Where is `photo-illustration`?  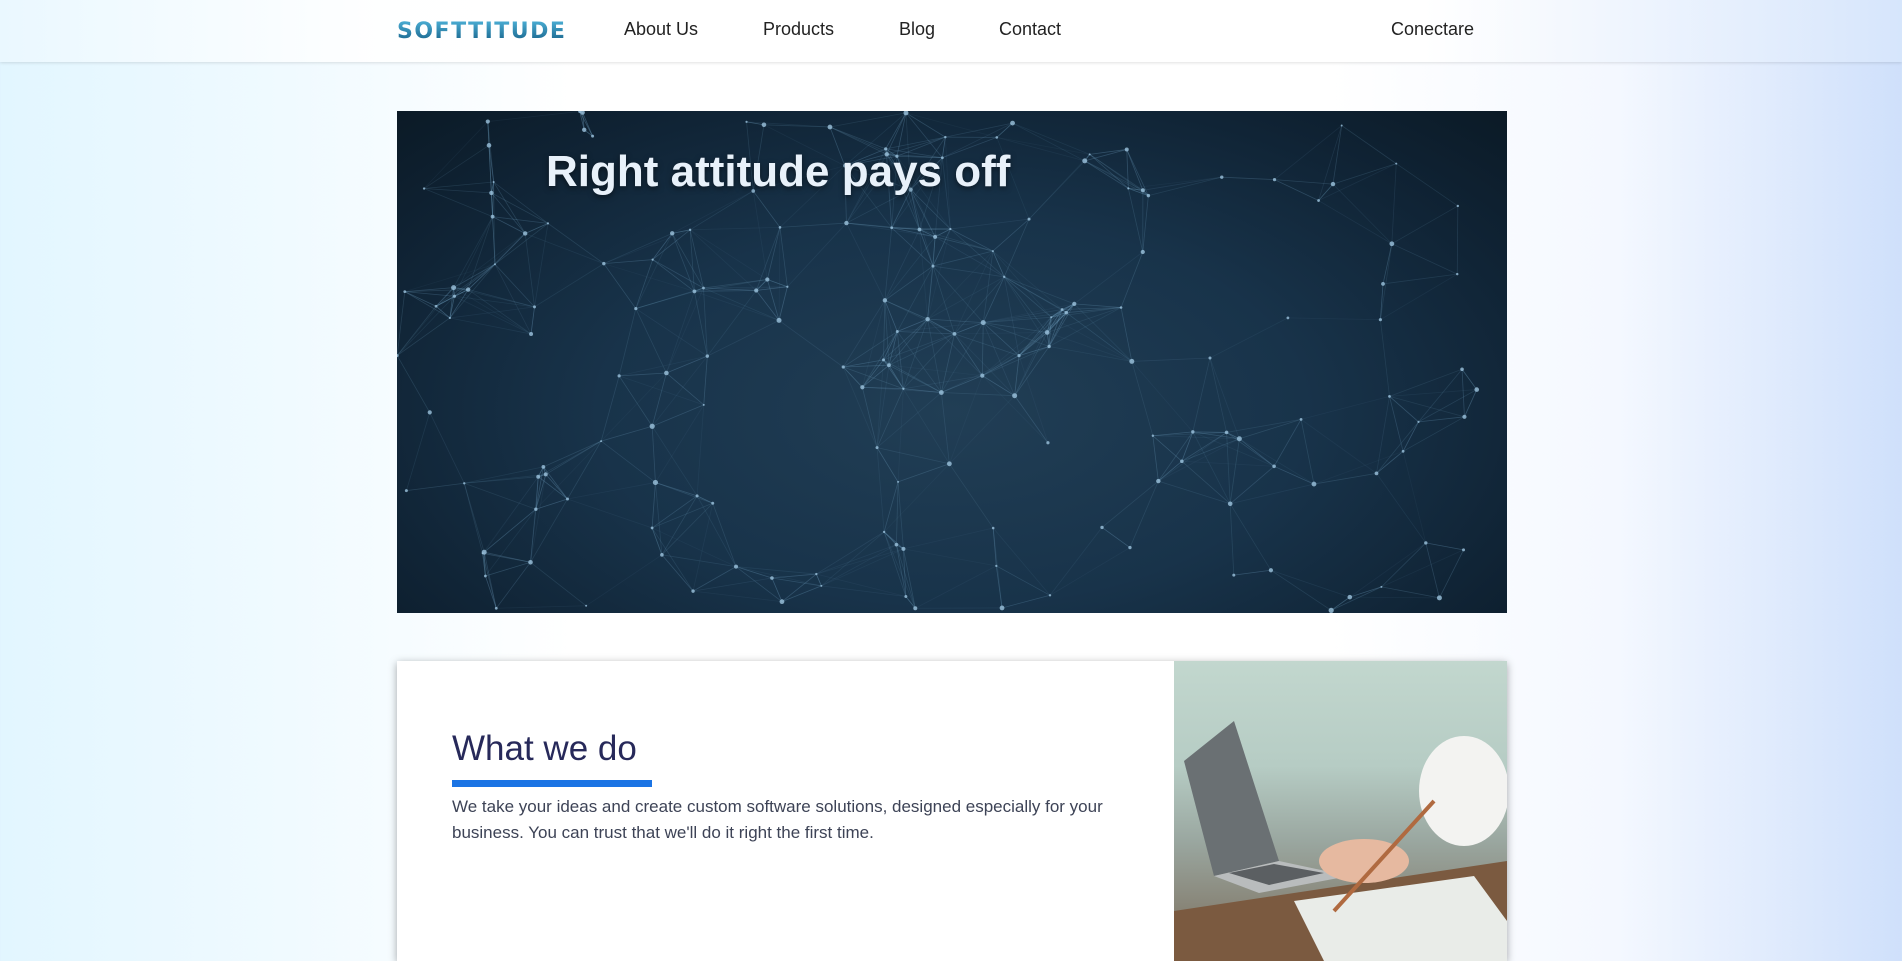
photo-illustration is located at coordinates (1340, 811).